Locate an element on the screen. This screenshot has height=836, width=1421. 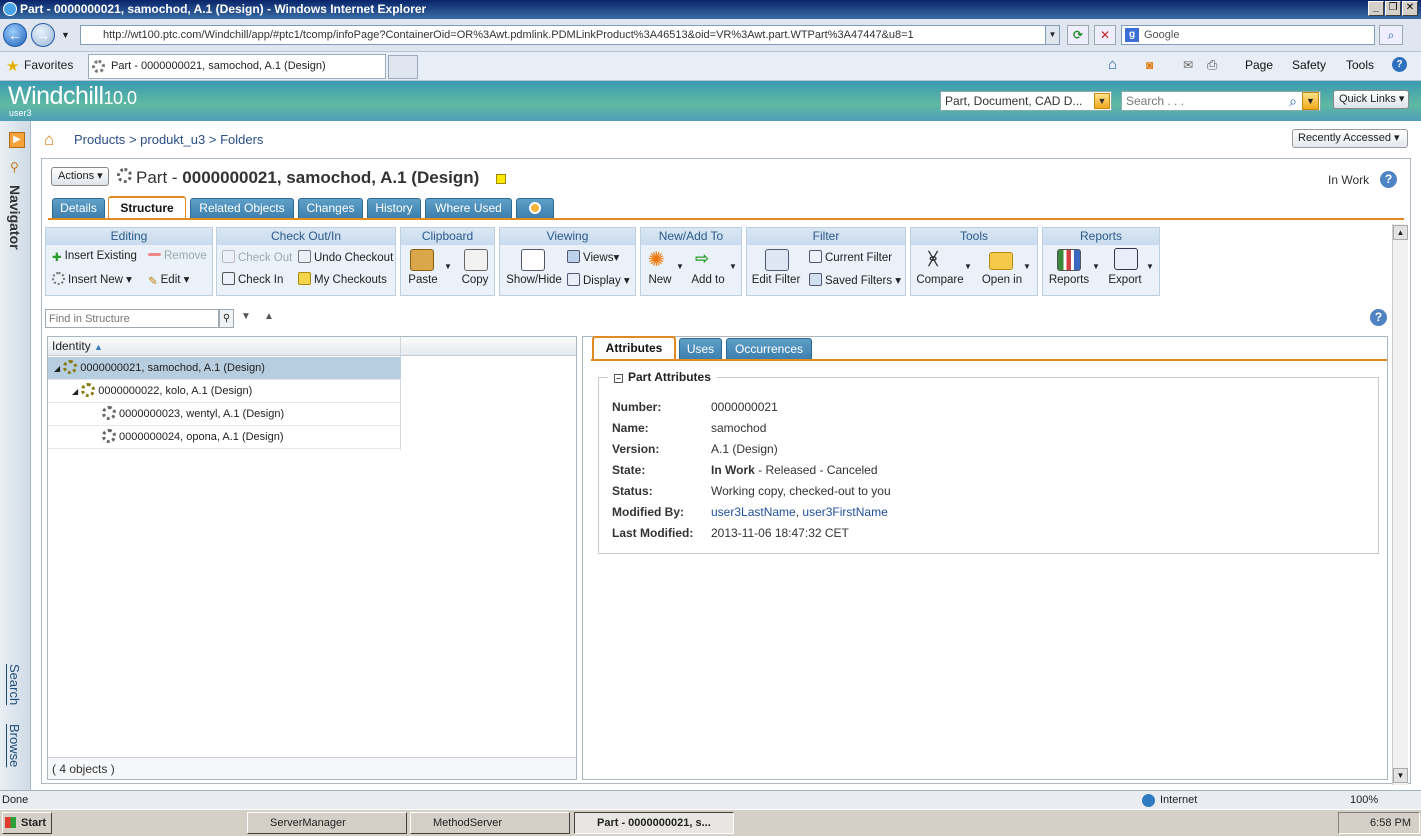
help-menu-icon: ? is located at coordinates (1399, 64).